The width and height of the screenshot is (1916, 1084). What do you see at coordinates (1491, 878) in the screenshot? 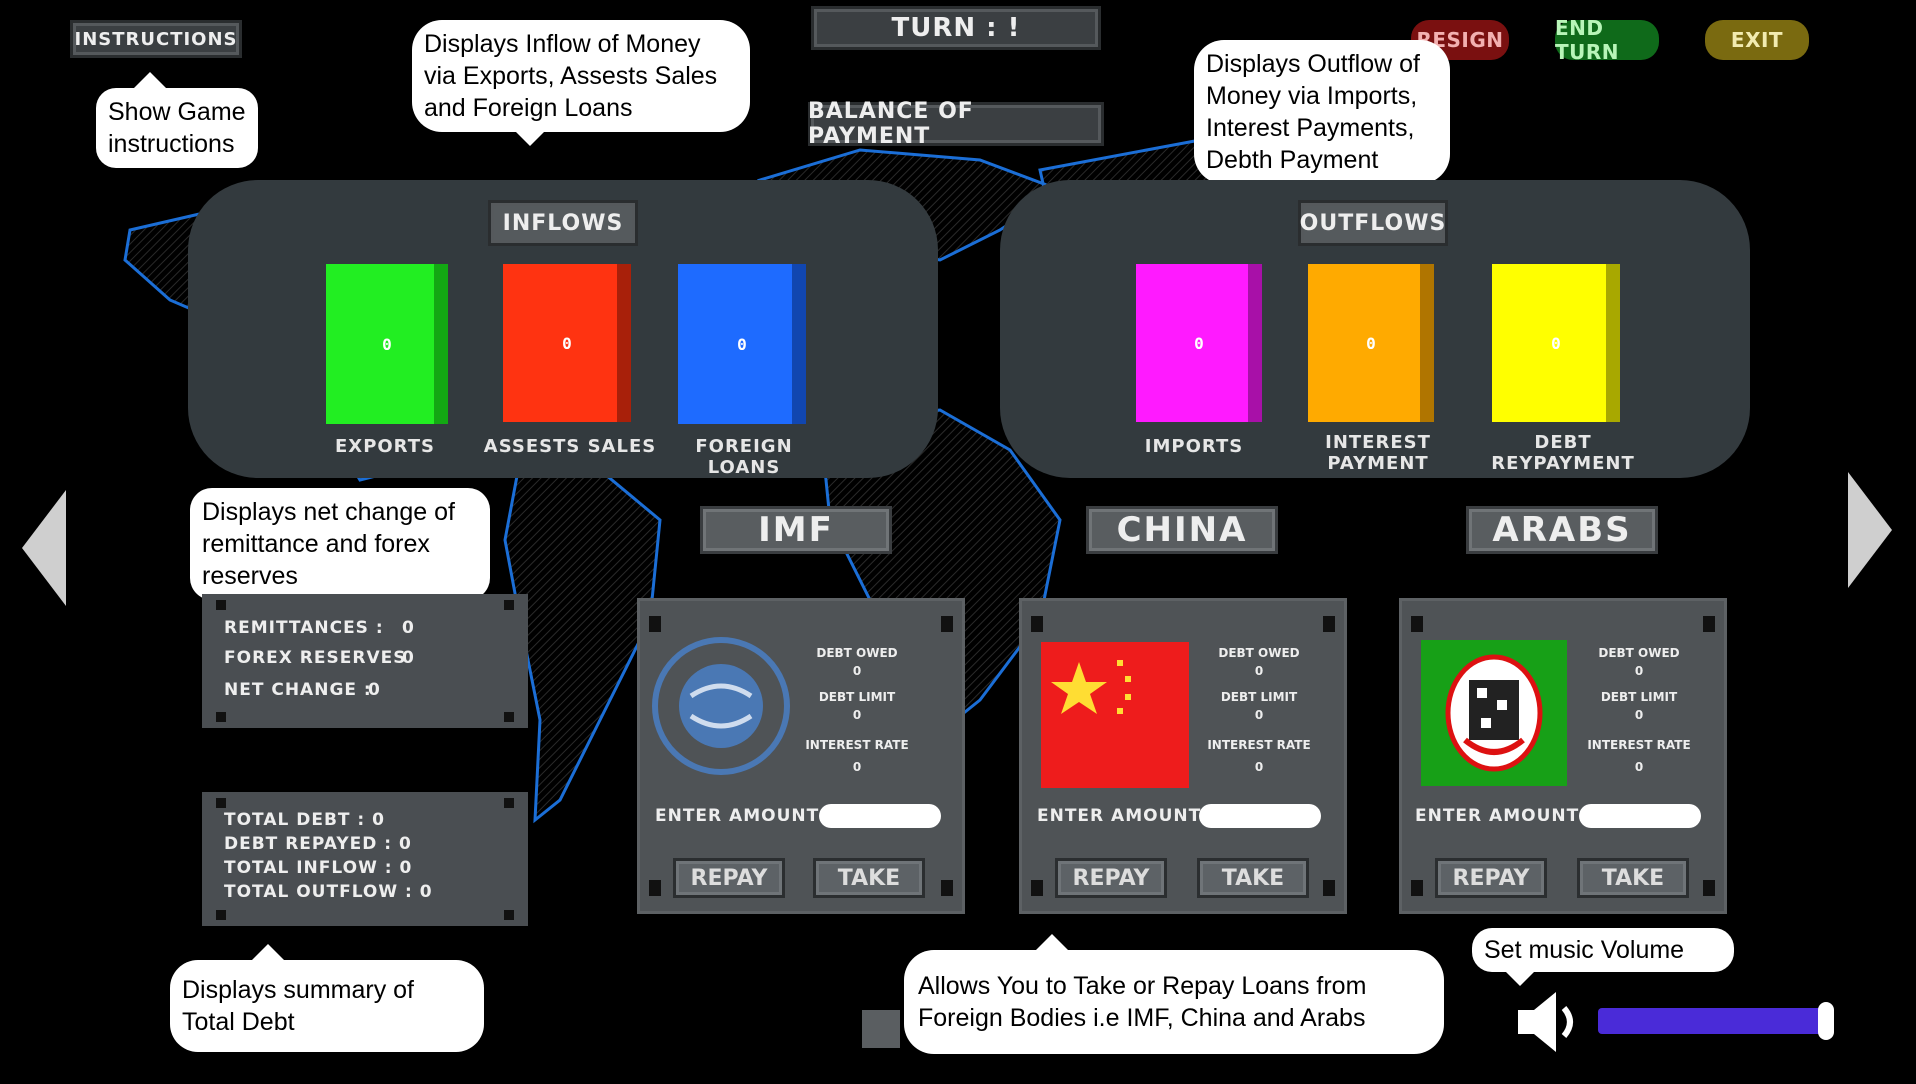
I see `arabs-repay-button: REPAY` at bounding box center [1491, 878].